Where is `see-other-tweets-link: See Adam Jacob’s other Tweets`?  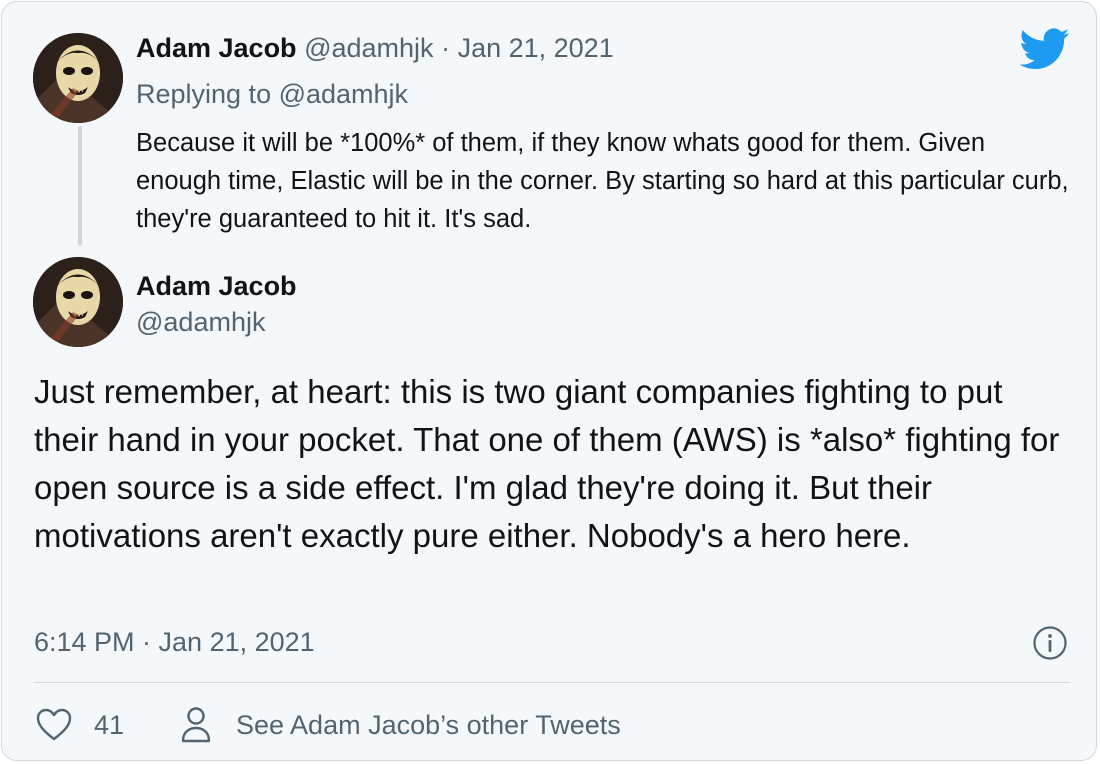
see-other-tweets-link: See Adam Jacob’s other Tweets is located at coordinates (428, 725).